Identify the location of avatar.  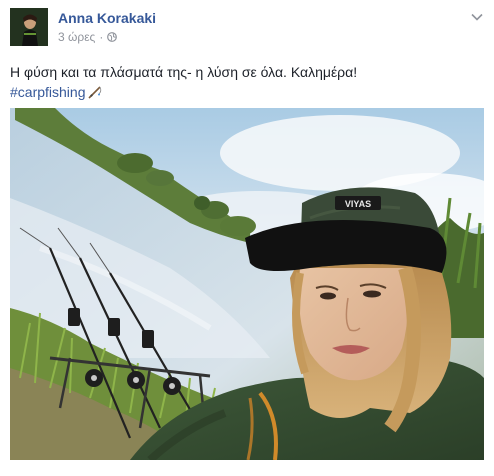
(29, 27).